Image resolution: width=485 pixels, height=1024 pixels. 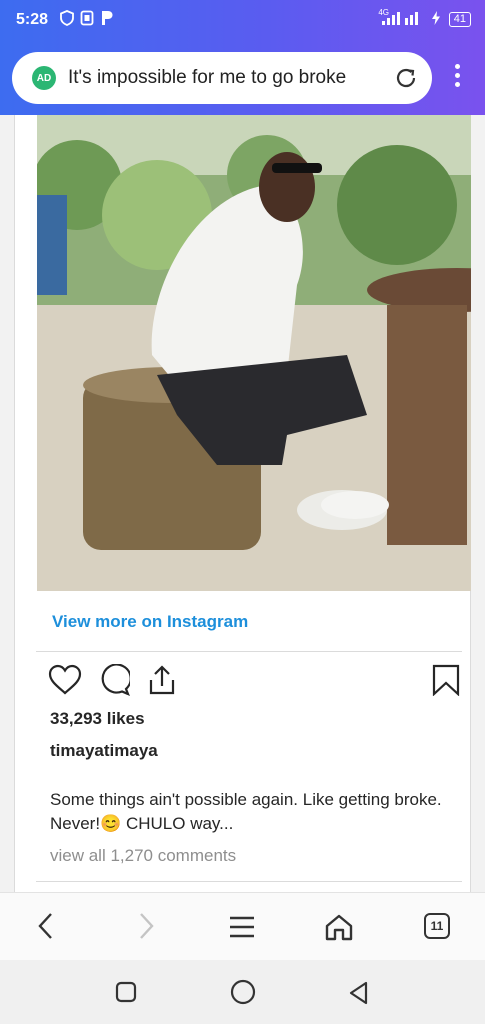 I want to click on view-more-link: View more on Instagram, so click(x=150, y=622).